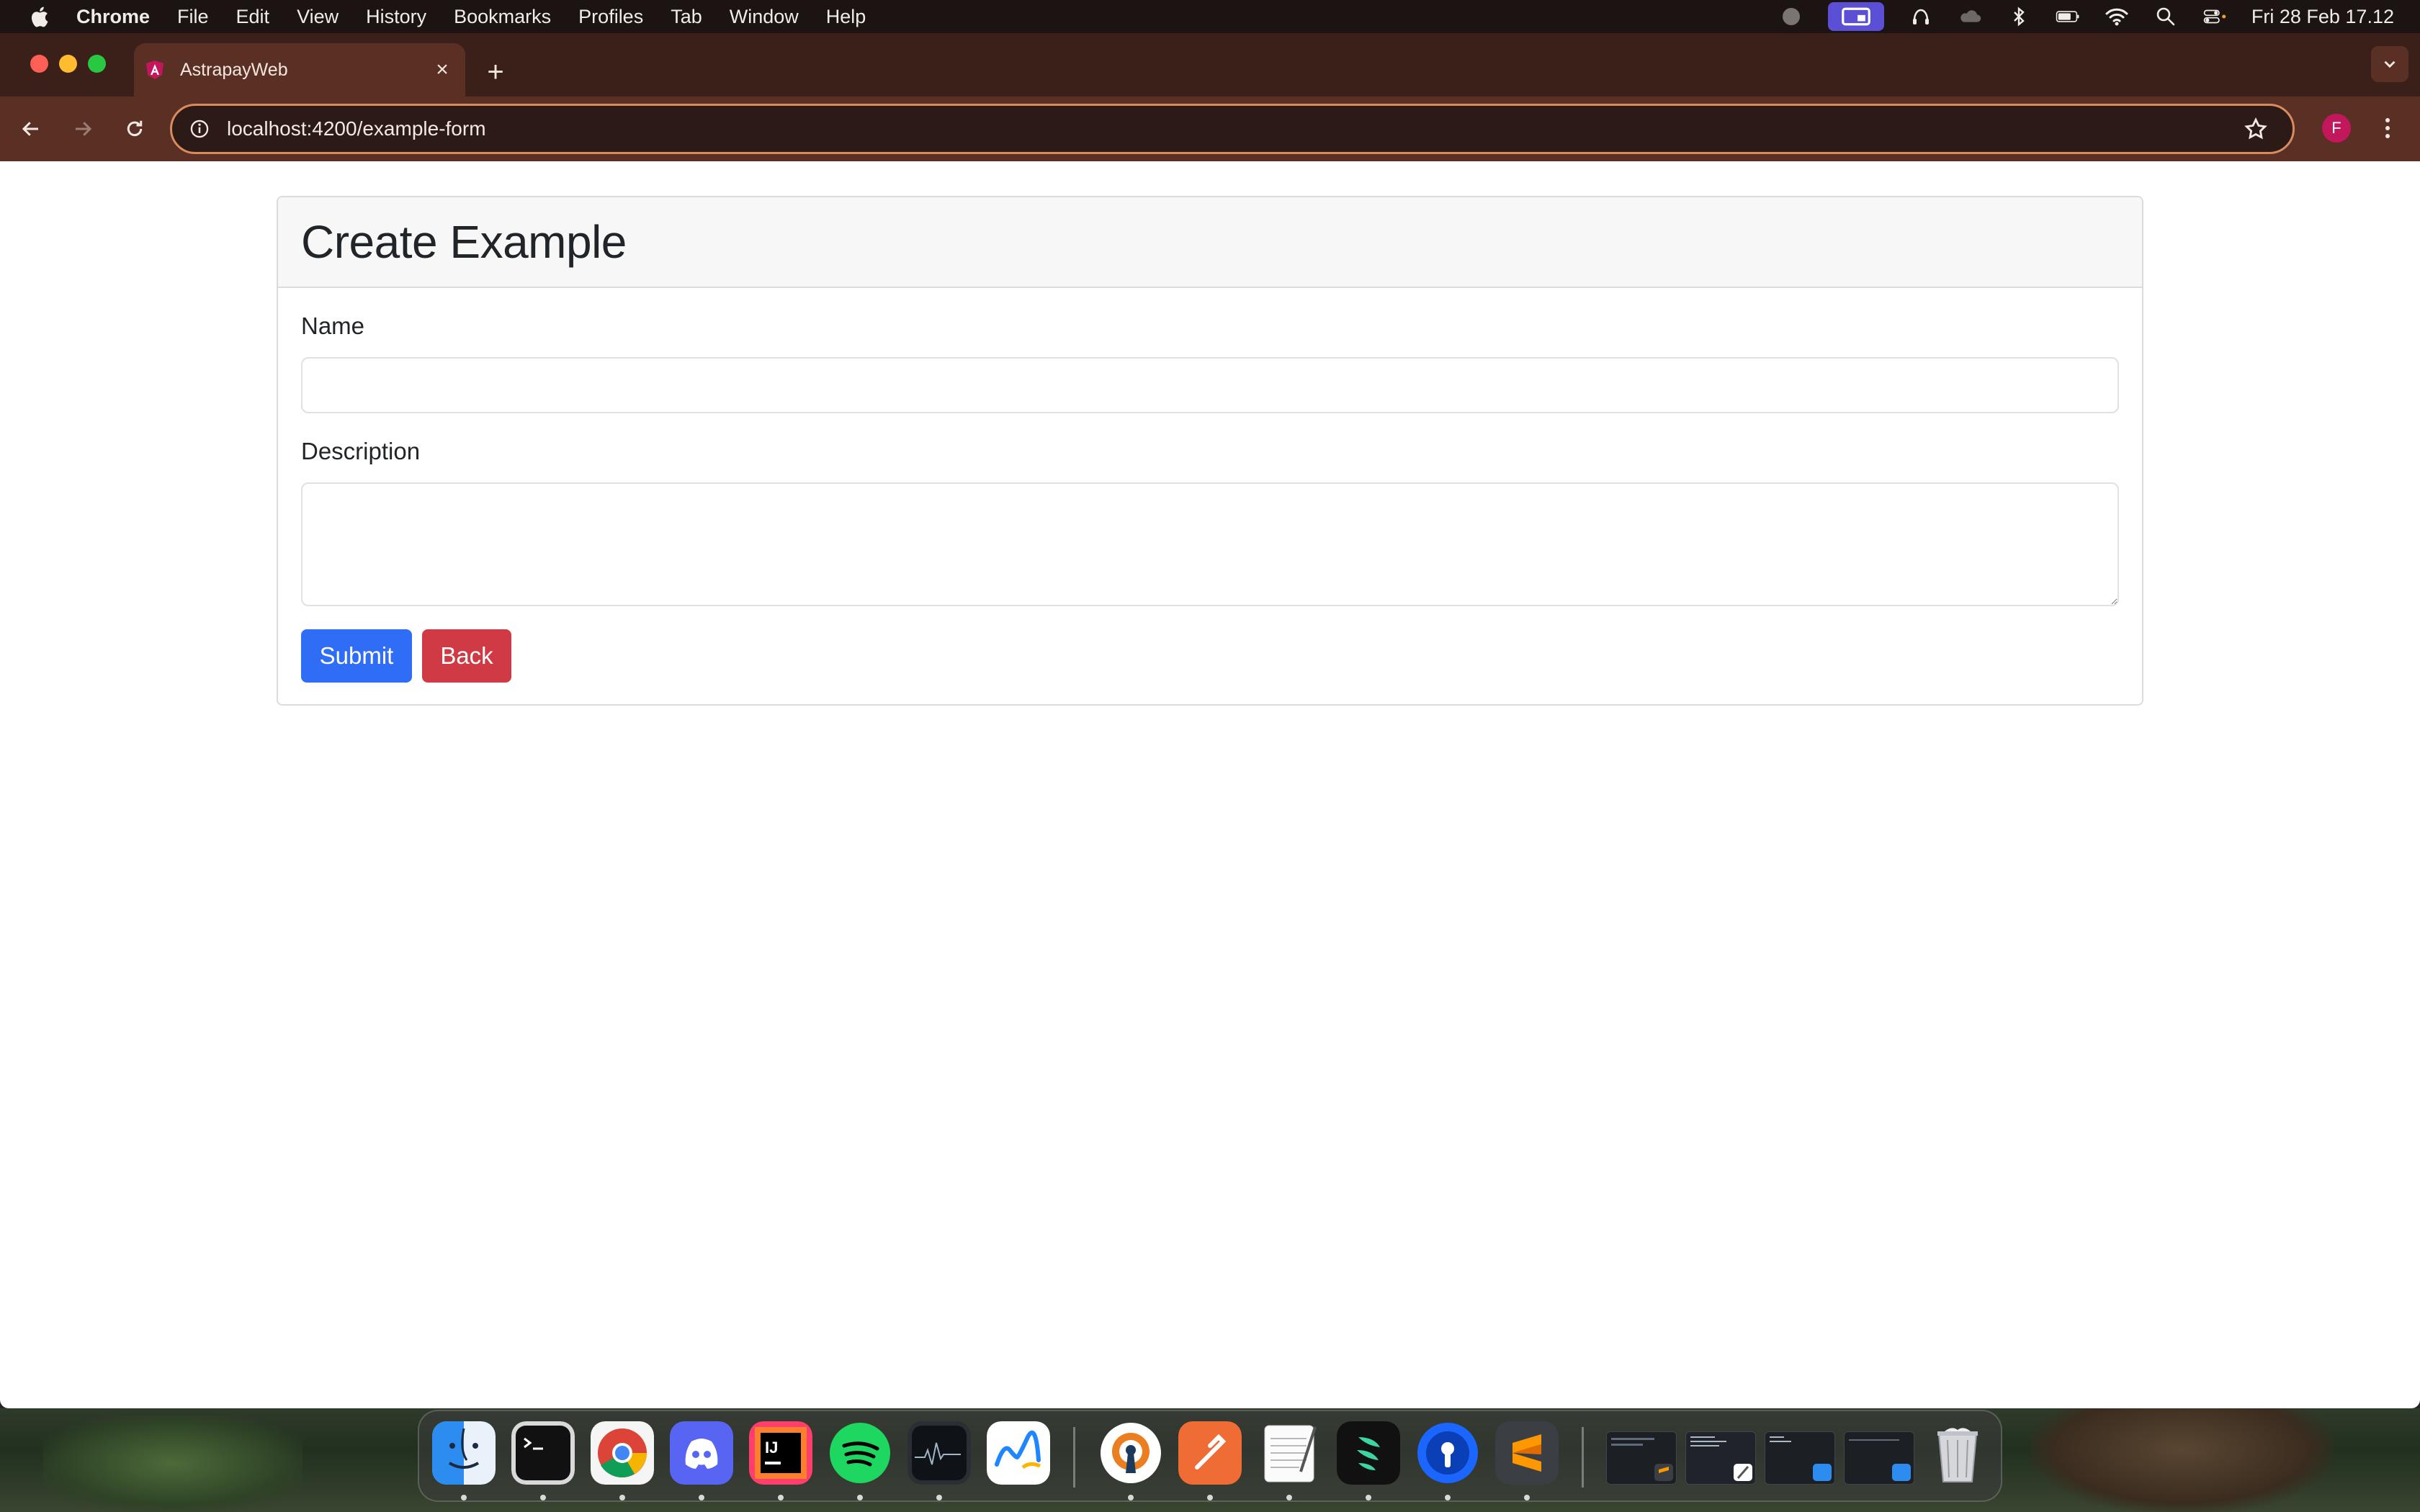  Describe the element at coordinates (466, 656) in the screenshot. I see `back-button: Back` at that location.